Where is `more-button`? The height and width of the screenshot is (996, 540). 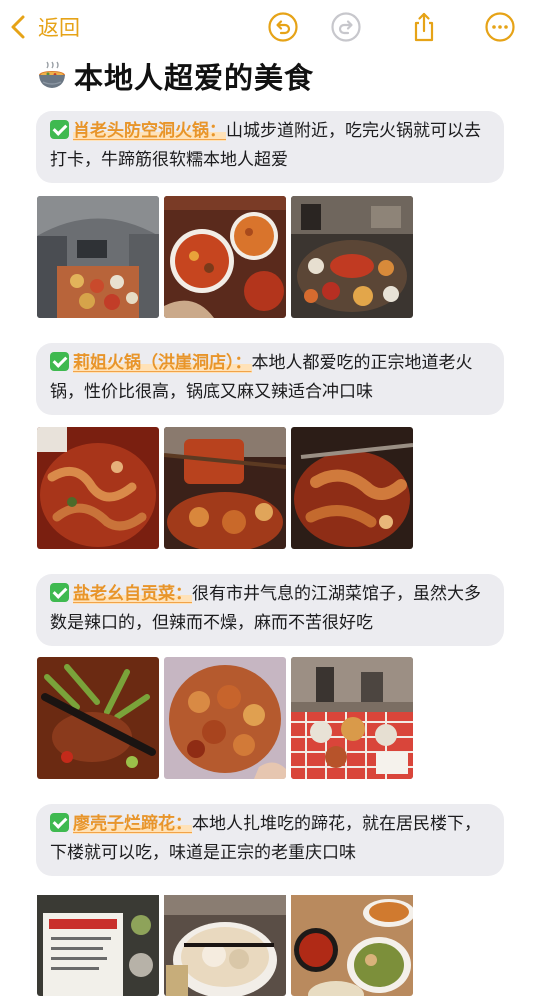
more-button is located at coordinates (500, 27).